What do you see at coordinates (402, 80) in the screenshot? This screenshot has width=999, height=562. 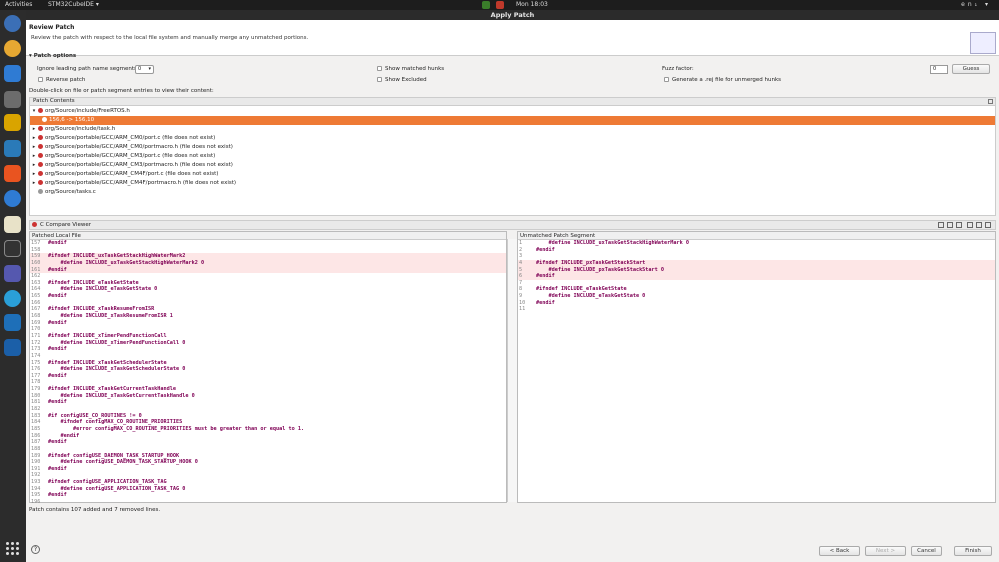 I see `show-excluded-checkbox: Show Excluded` at bounding box center [402, 80].